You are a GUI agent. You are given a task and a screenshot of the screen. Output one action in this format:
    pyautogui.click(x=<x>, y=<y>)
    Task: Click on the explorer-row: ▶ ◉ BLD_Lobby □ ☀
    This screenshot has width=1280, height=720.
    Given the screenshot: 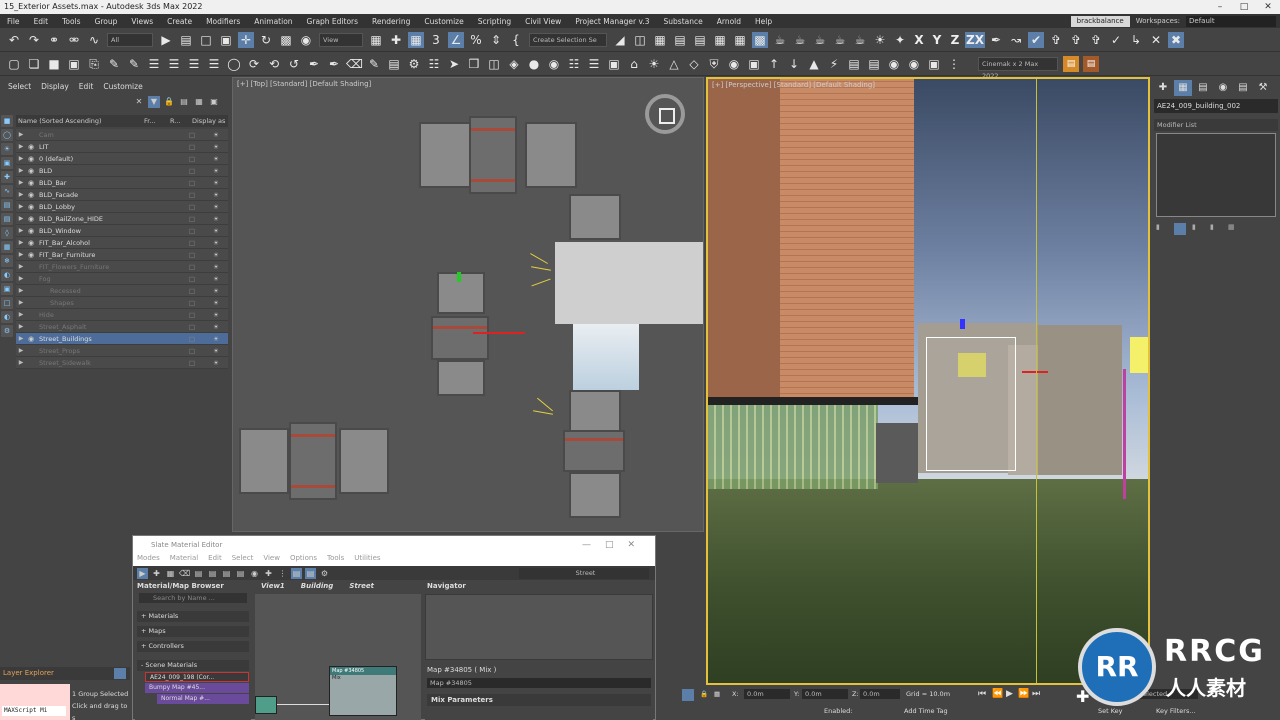 What is the action you would take?
    pyautogui.click(x=122, y=207)
    